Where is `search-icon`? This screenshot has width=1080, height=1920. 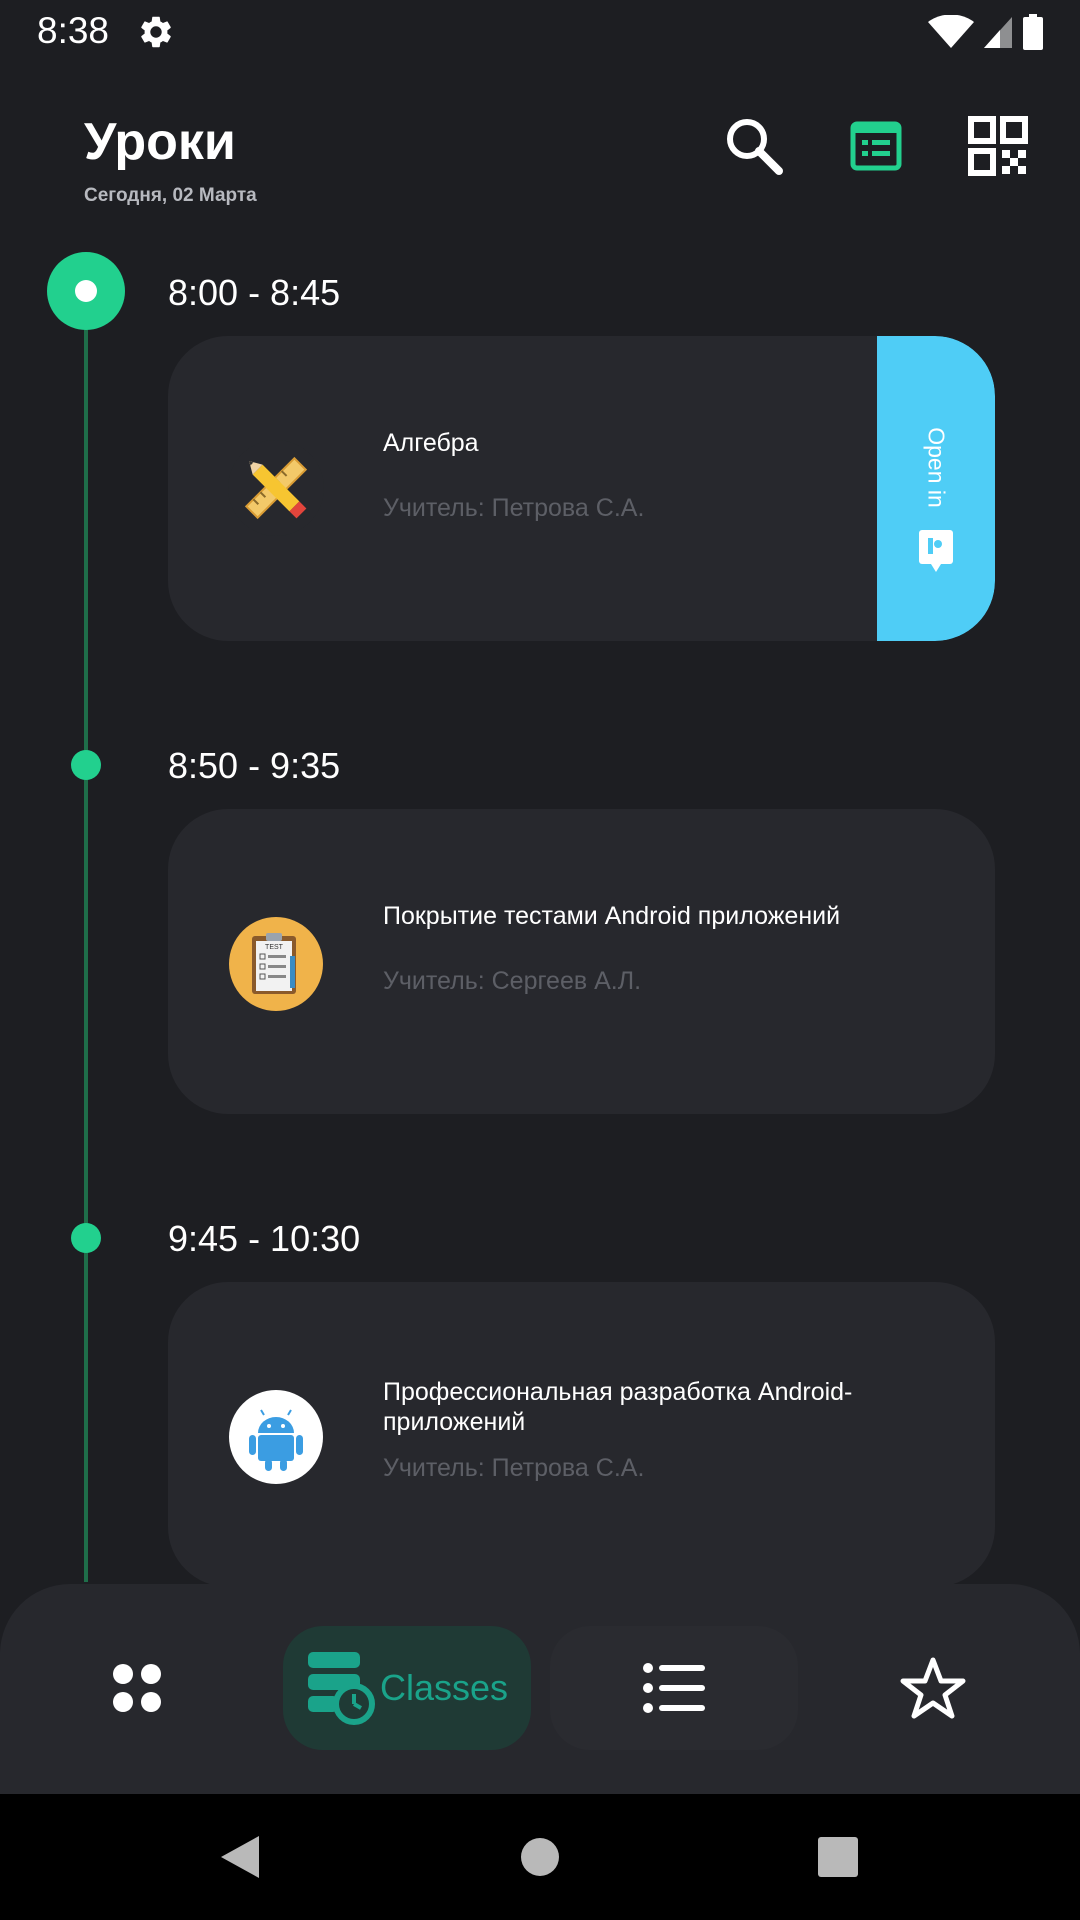
search-icon is located at coordinates (755, 147).